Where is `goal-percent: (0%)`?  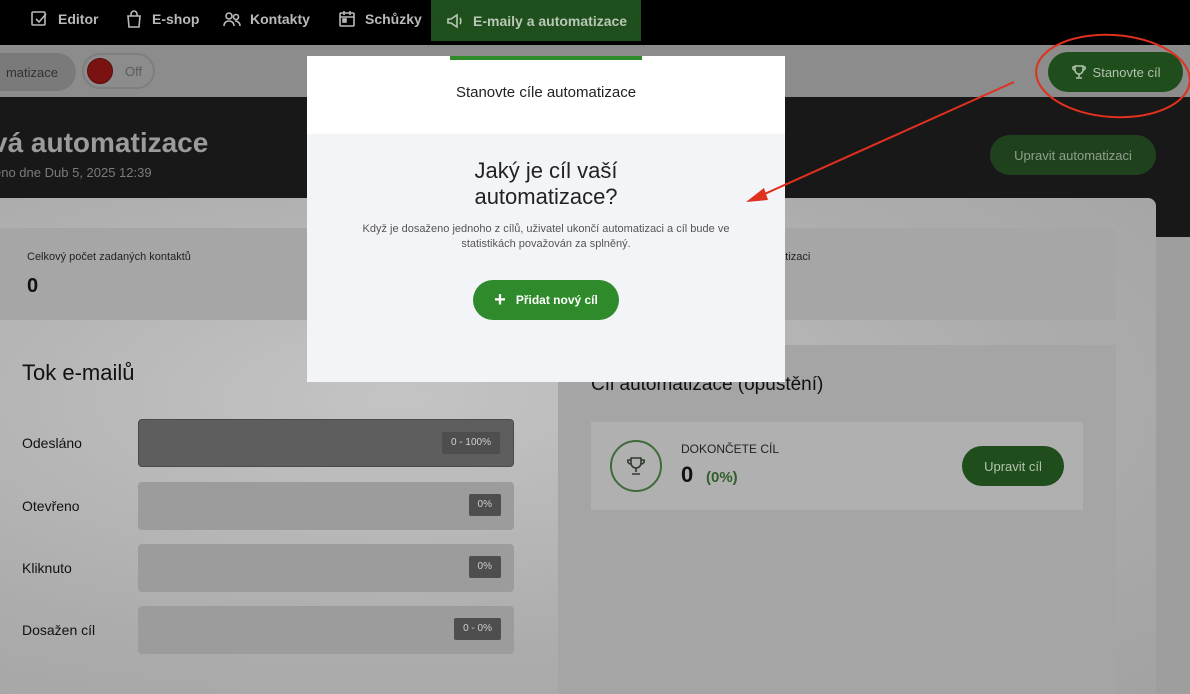
goal-percent: (0%) is located at coordinates (722, 477).